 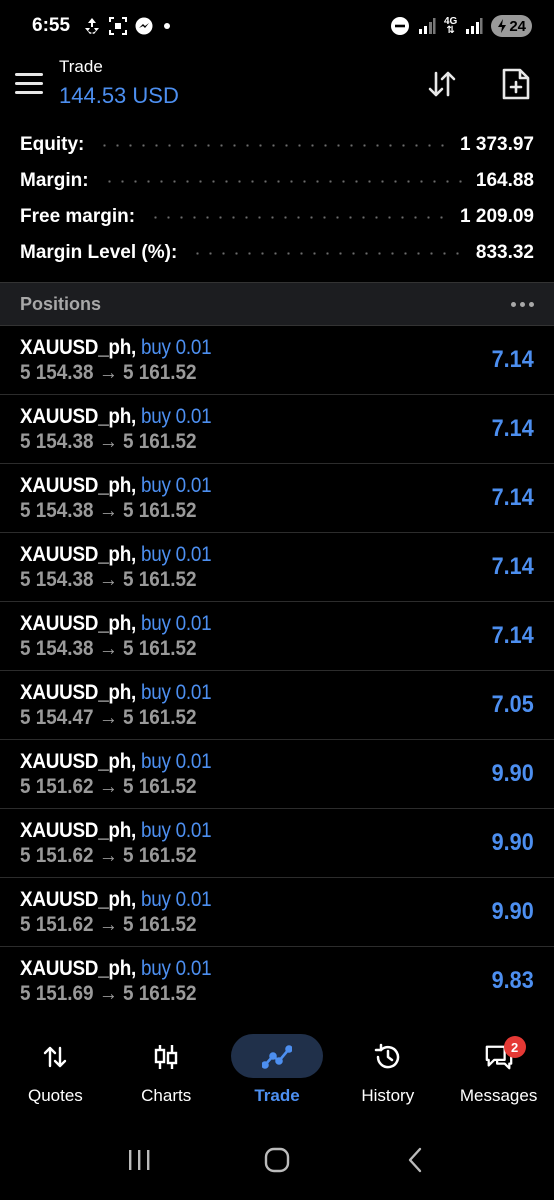 What do you see at coordinates (427, 26) in the screenshot?
I see `signal-icon` at bounding box center [427, 26].